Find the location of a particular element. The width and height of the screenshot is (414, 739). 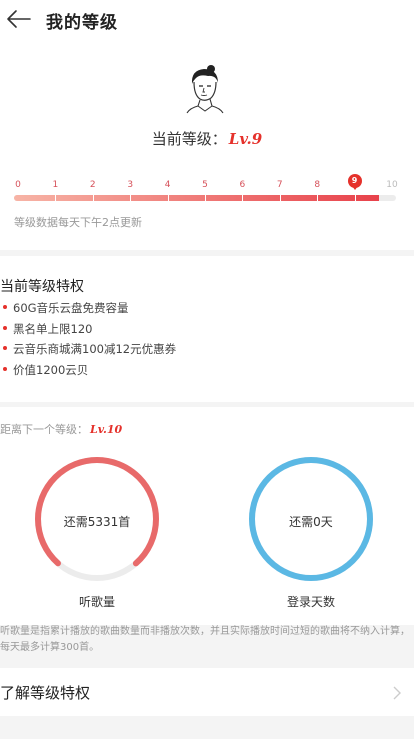

privilege-item: 云音乐商城满100减12元优惠券 is located at coordinates (88, 351).